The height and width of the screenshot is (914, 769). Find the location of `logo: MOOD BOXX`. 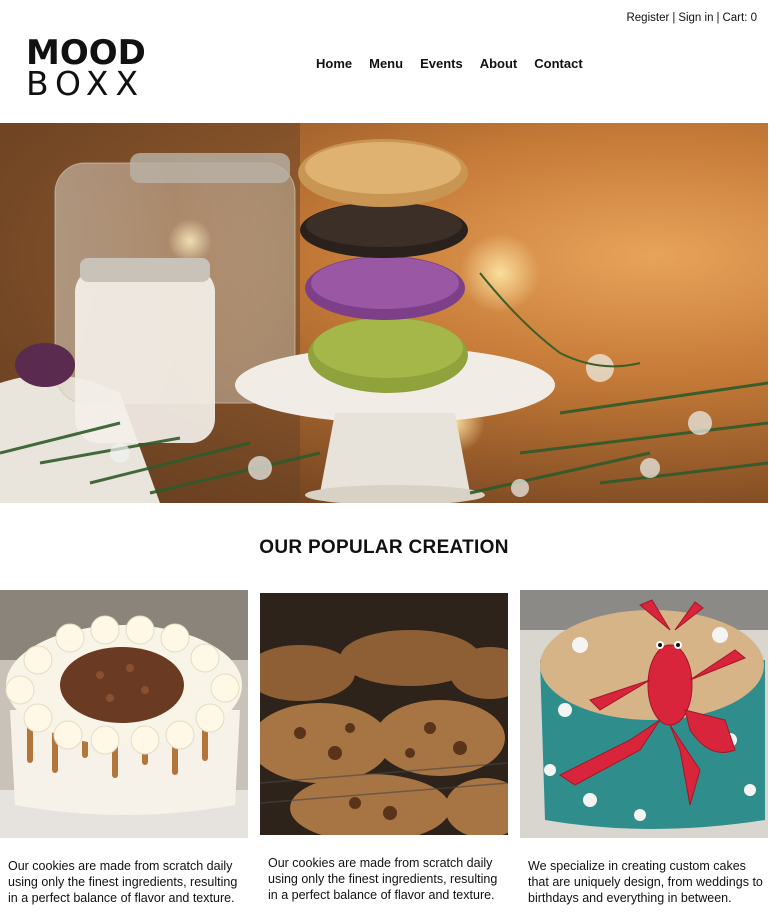

logo: MOOD BOXX is located at coordinates (86, 68).